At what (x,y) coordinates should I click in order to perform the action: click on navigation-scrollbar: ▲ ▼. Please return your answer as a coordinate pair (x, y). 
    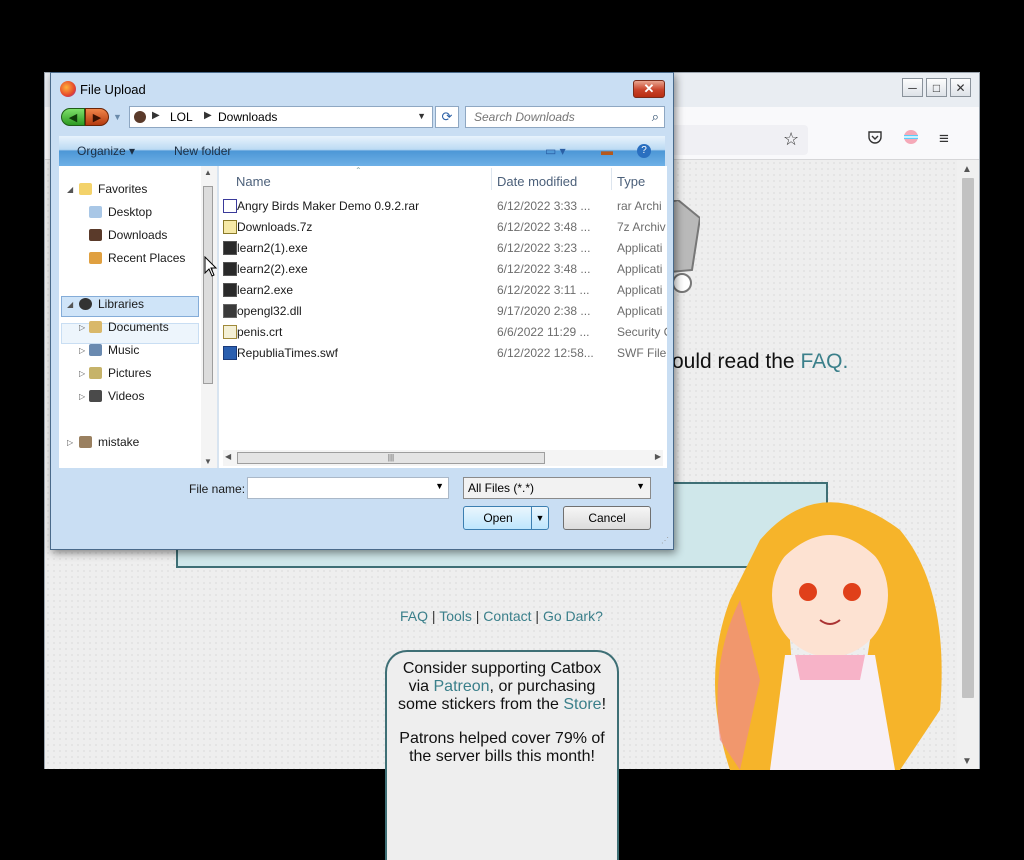
    Looking at the image, I should click on (209, 317).